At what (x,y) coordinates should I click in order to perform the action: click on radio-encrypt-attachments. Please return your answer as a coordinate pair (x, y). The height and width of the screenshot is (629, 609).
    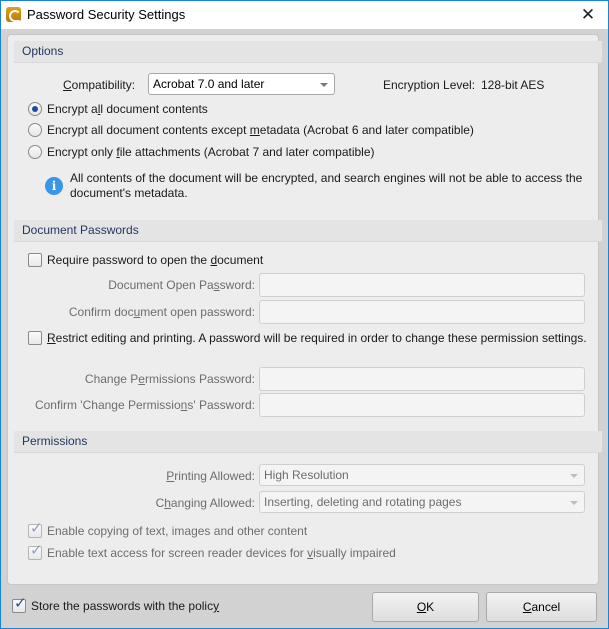
    Looking at the image, I should click on (35, 152).